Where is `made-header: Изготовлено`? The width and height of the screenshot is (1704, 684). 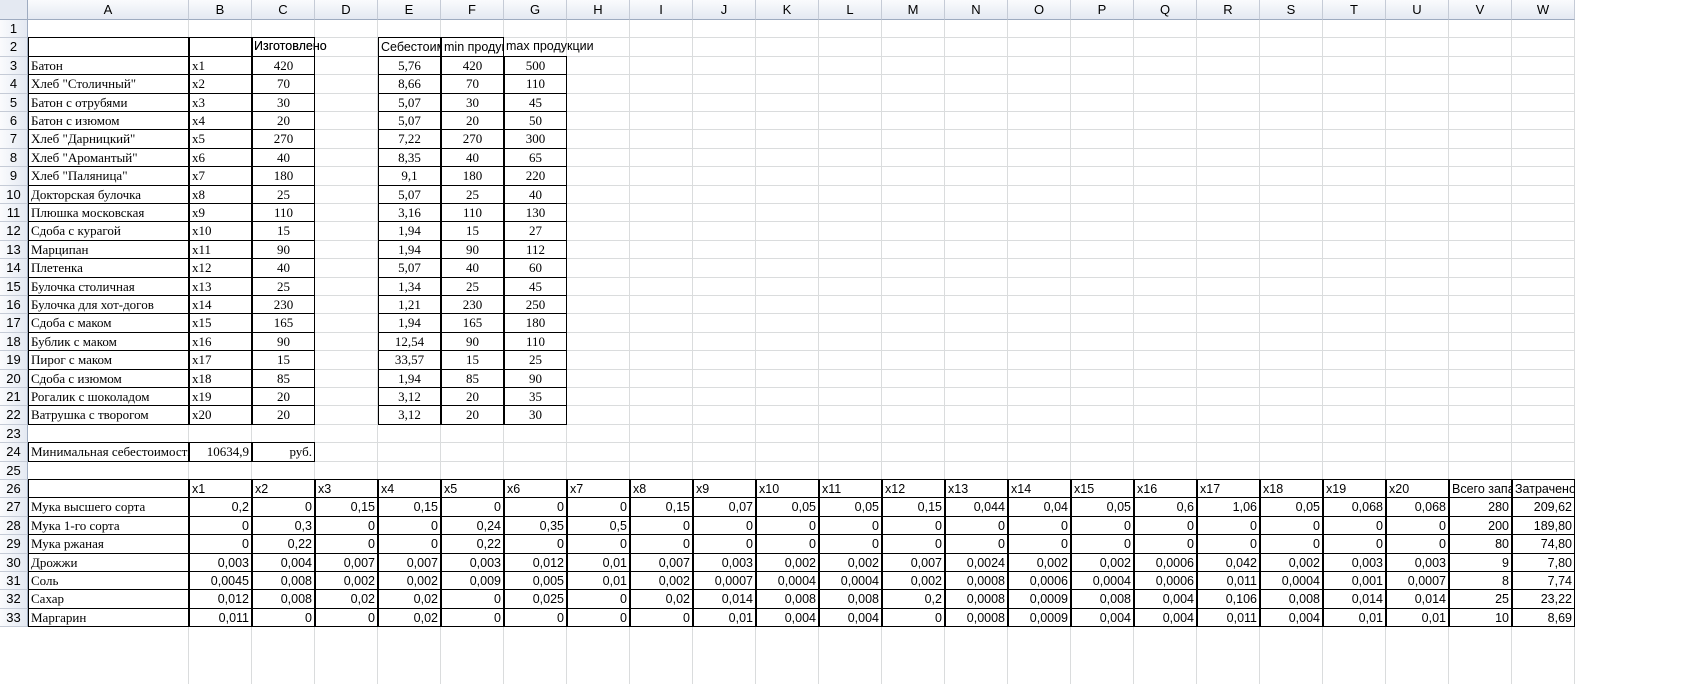
made-header: Изготовлено is located at coordinates (315, 46).